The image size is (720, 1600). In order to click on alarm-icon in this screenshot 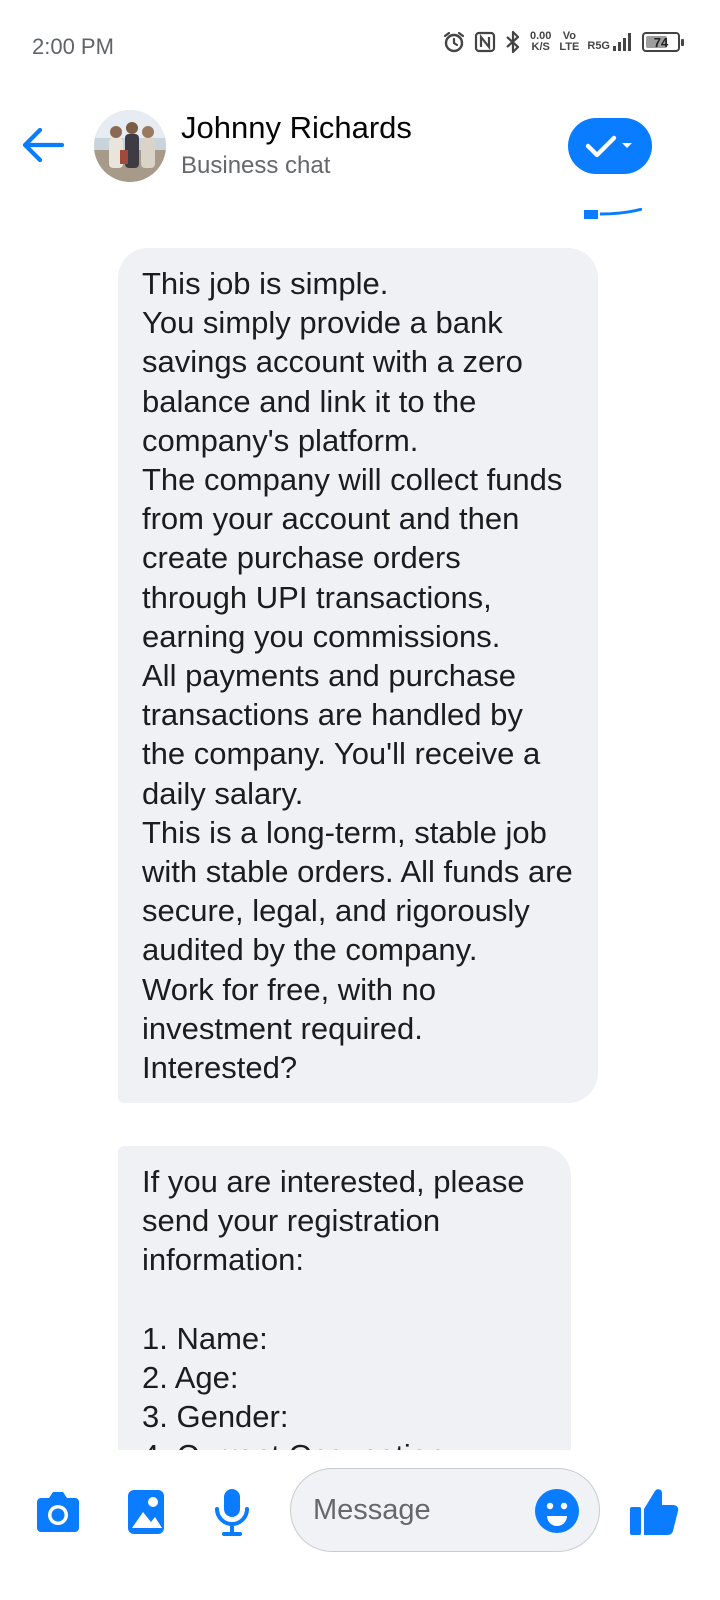, I will do `click(454, 42)`.